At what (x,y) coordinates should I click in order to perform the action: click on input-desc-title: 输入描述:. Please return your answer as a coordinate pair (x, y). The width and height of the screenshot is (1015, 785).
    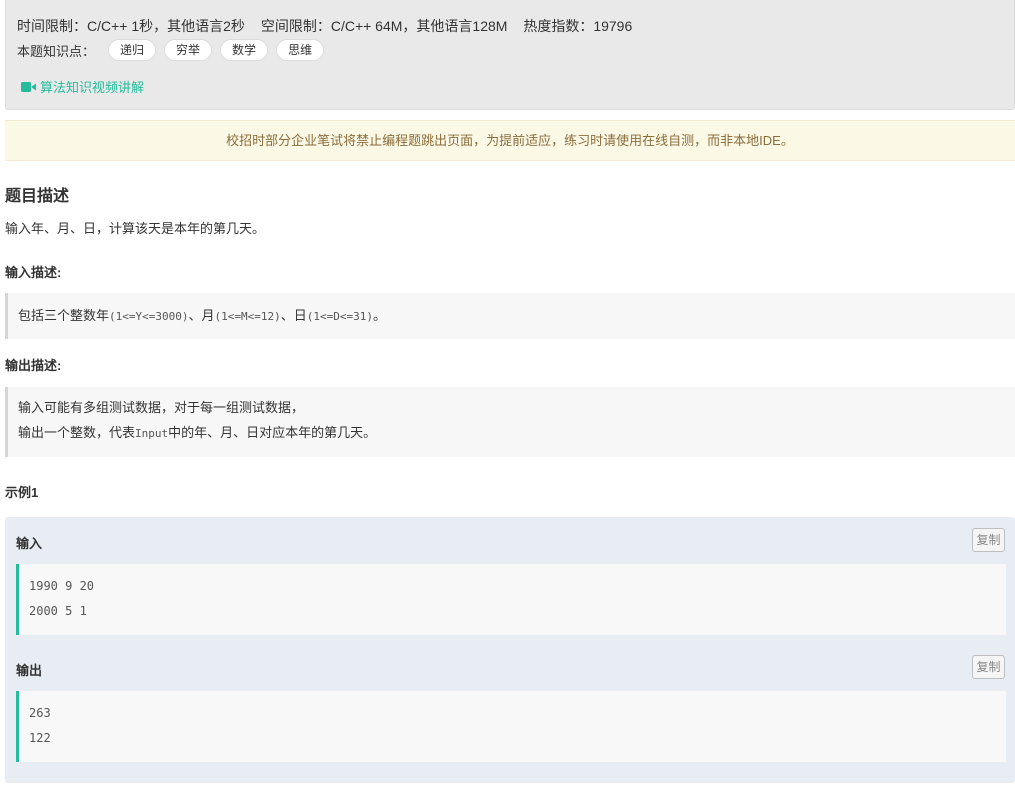
    Looking at the image, I should click on (33, 272).